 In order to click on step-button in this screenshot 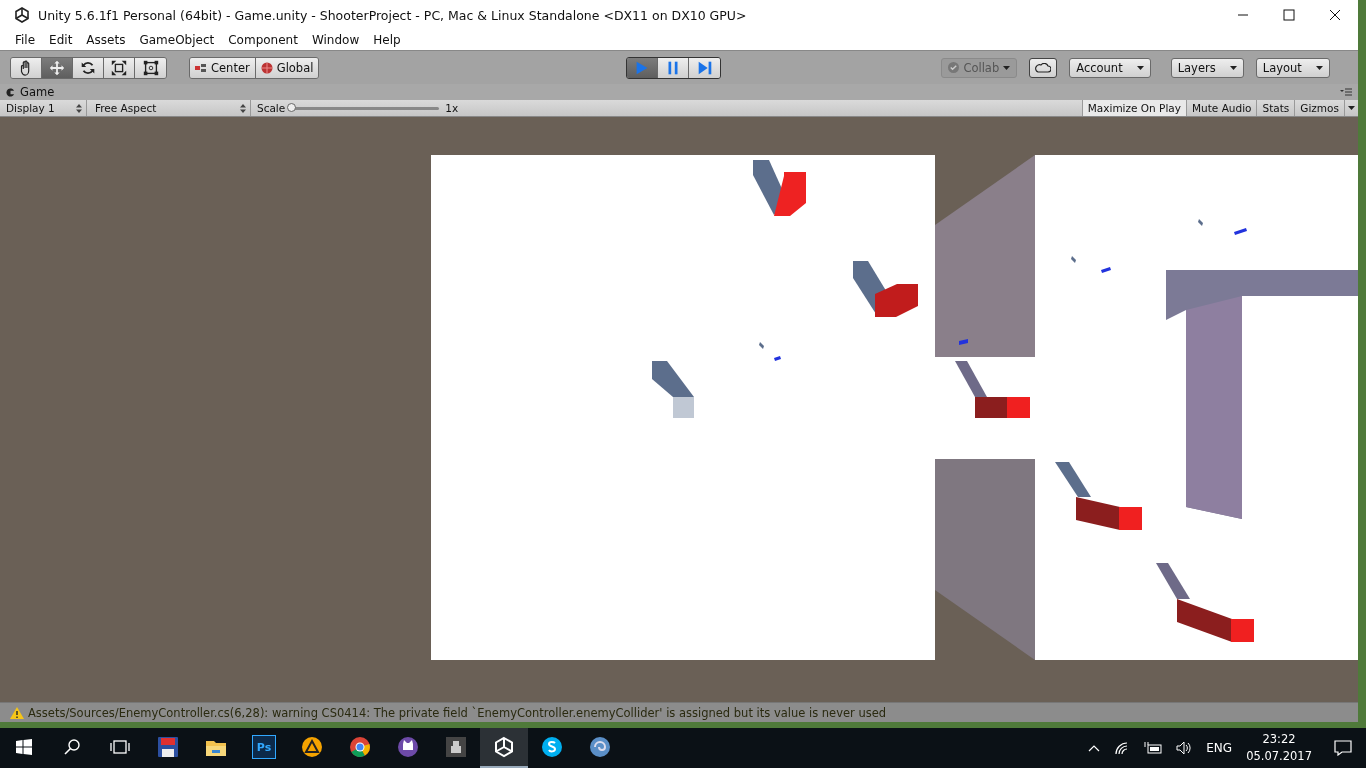, I will do `click(705, 67)`.